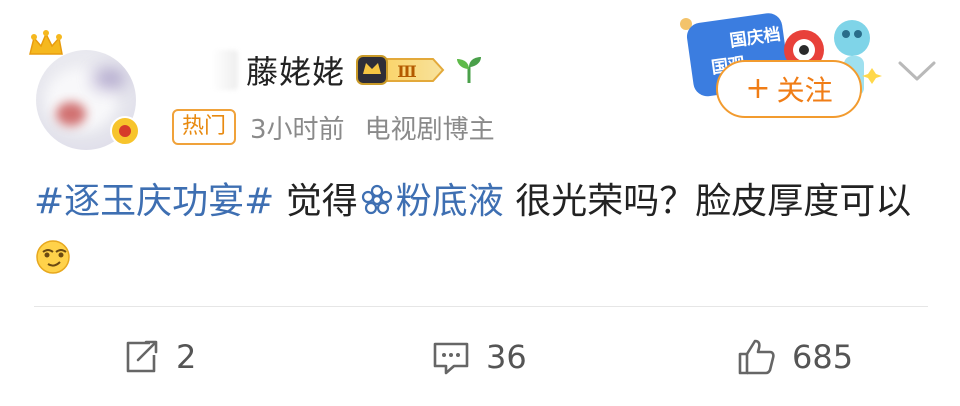  I want to click on like-button: 685, so click(794, 357).